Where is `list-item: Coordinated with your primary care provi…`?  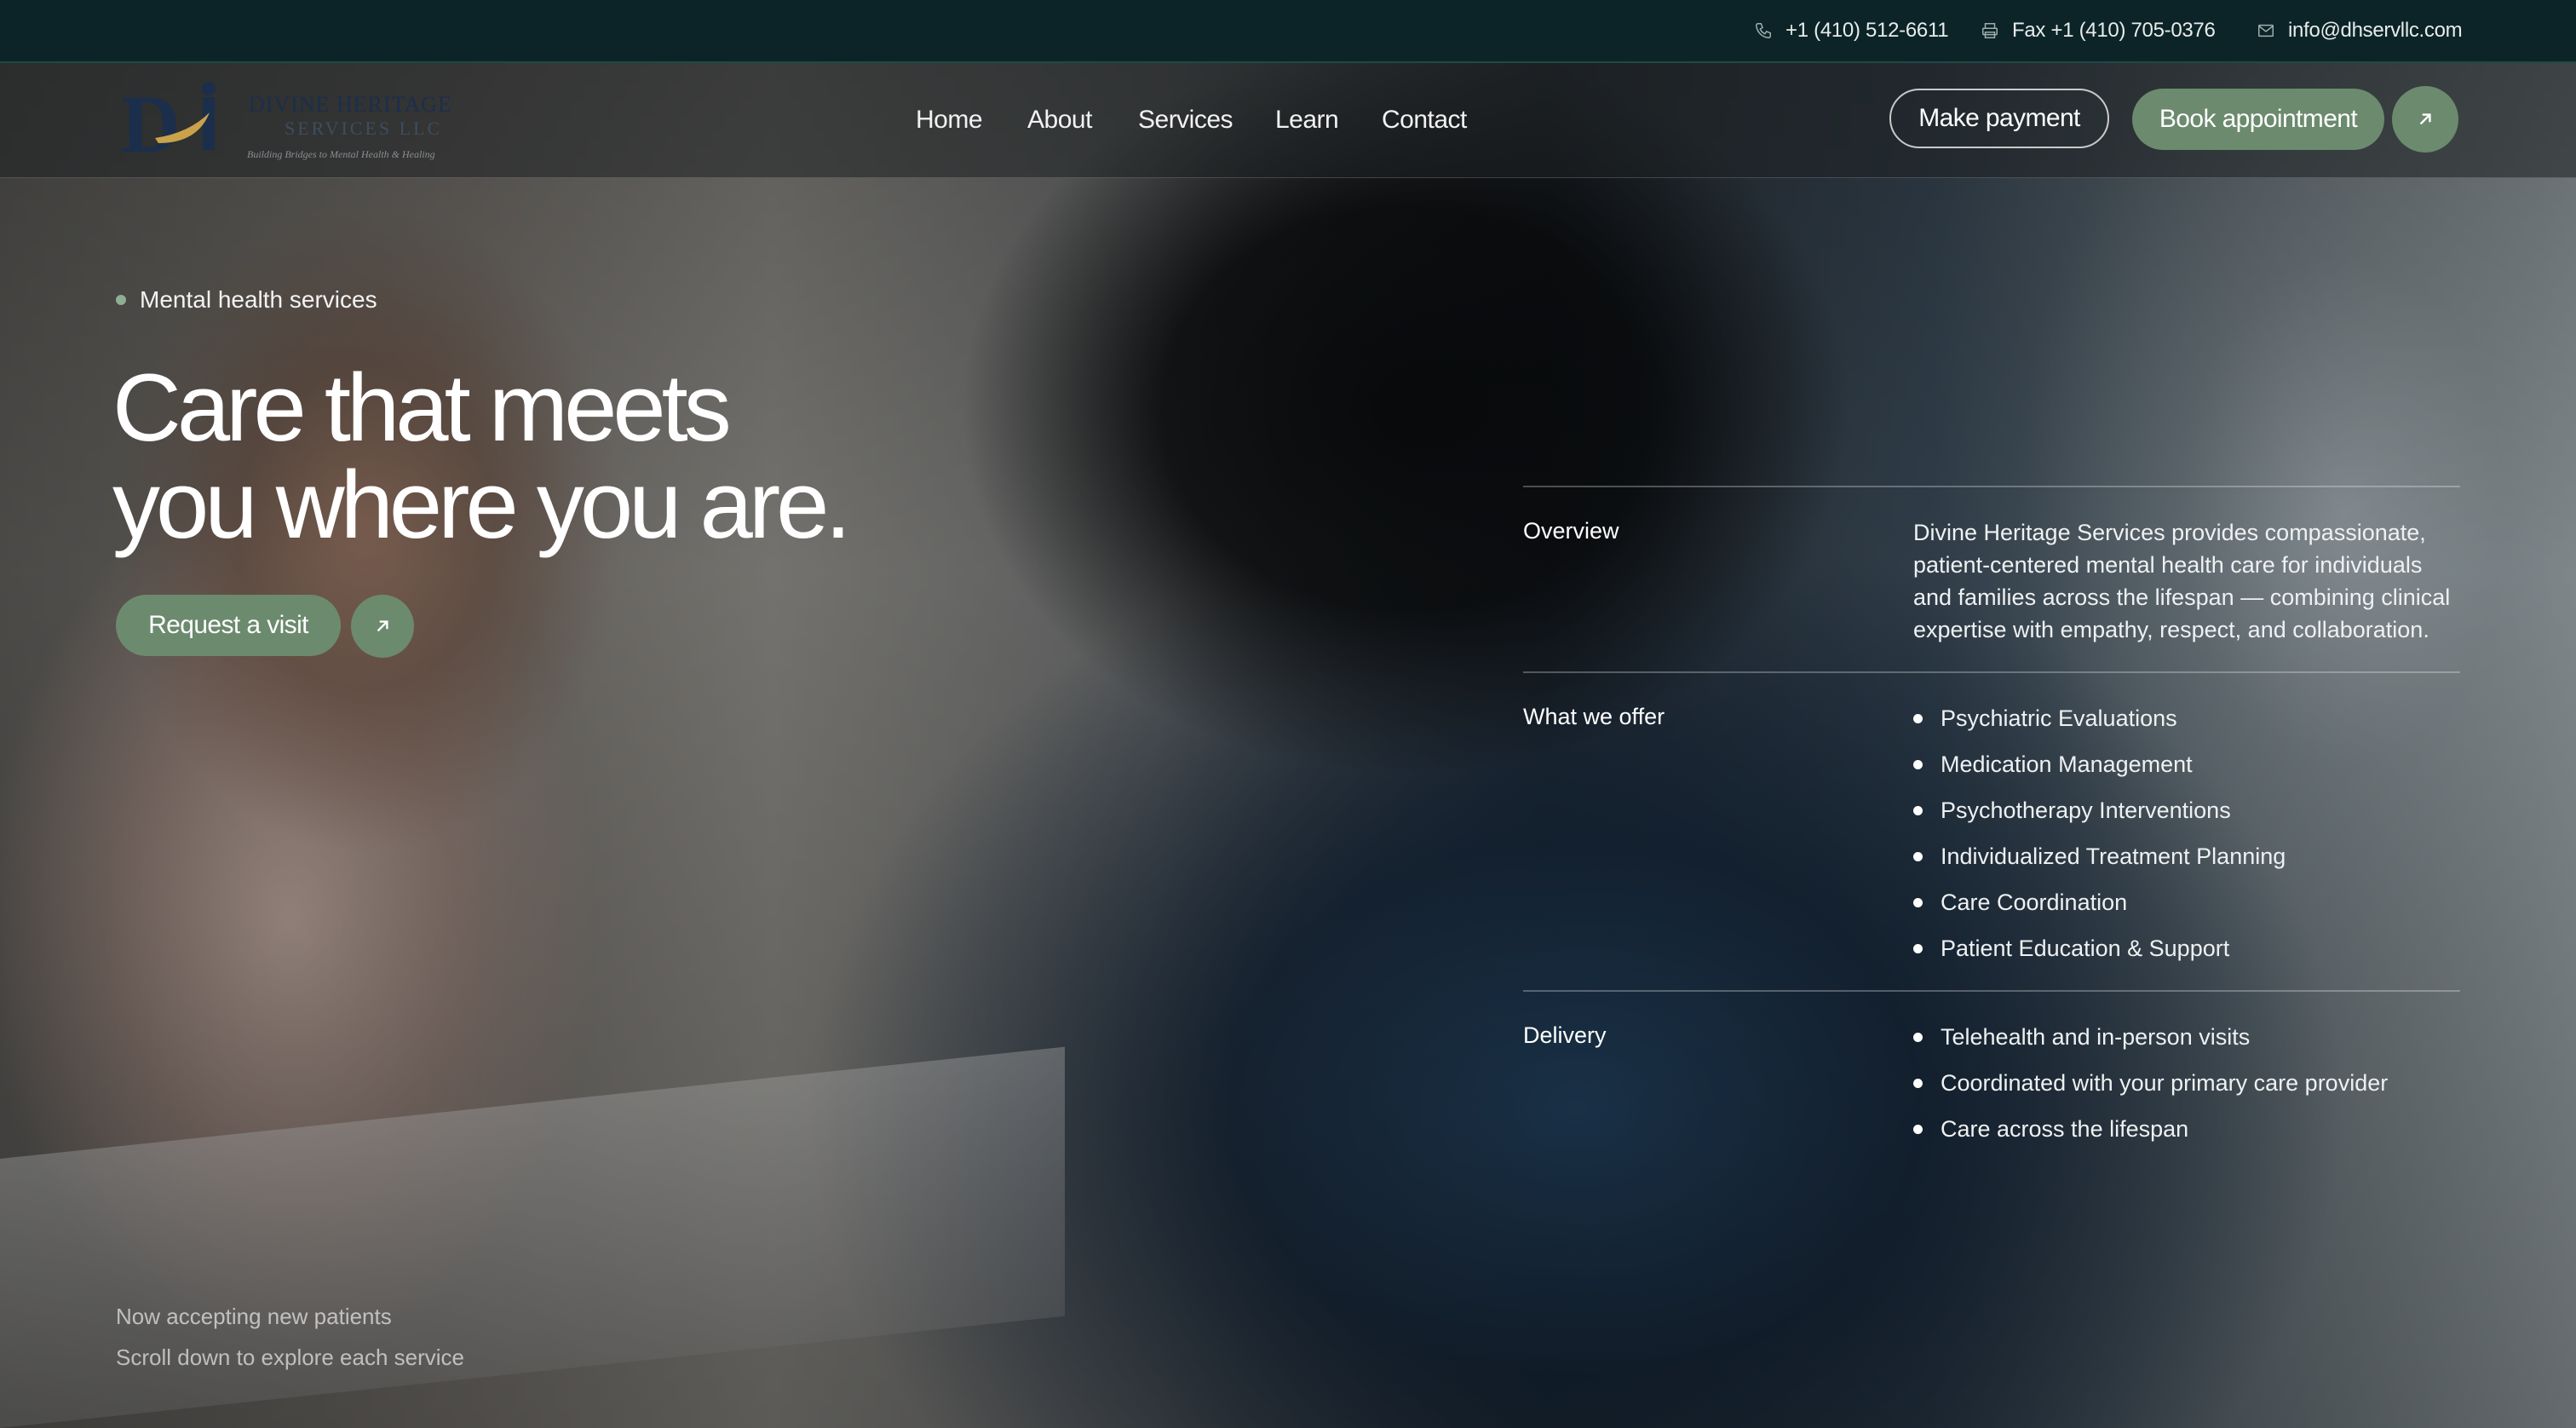 list-item: Coordinated with your primary care provi… is located at coordinates (2186, 1090).